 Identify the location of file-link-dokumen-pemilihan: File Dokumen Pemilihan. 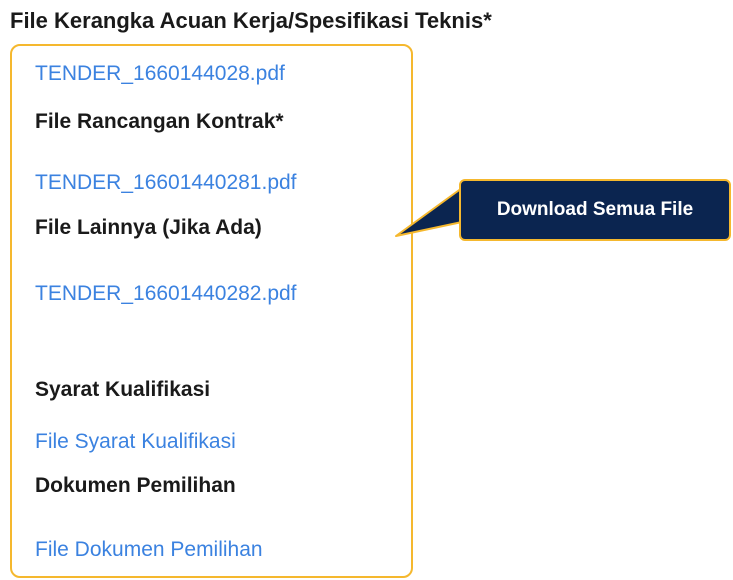
(149, 550).